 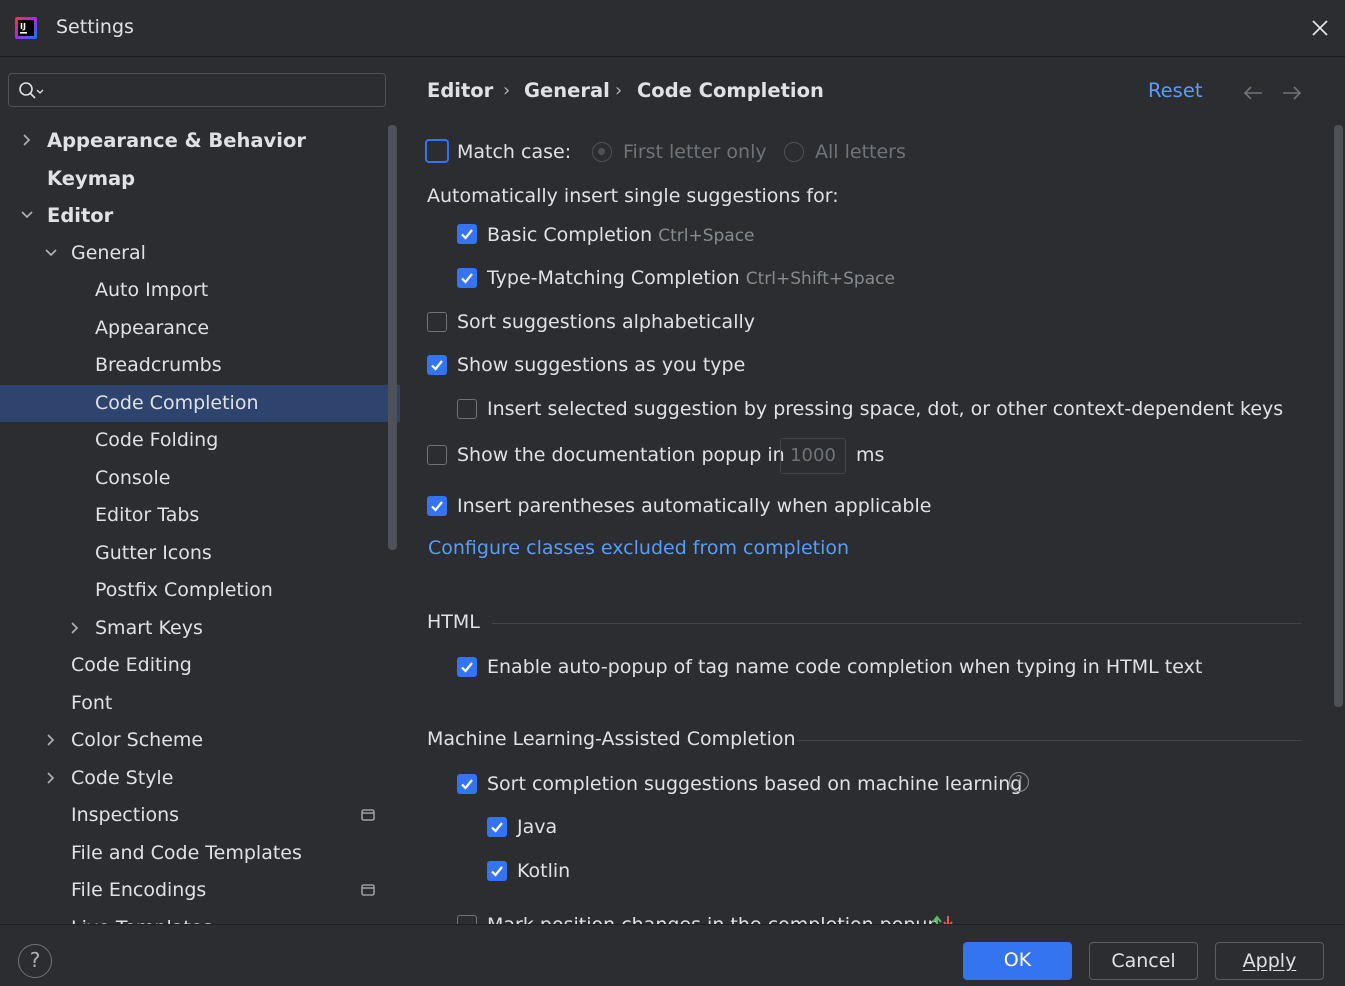 I want to click on cancel-button: Cancel, so click(x=1143, y=961).